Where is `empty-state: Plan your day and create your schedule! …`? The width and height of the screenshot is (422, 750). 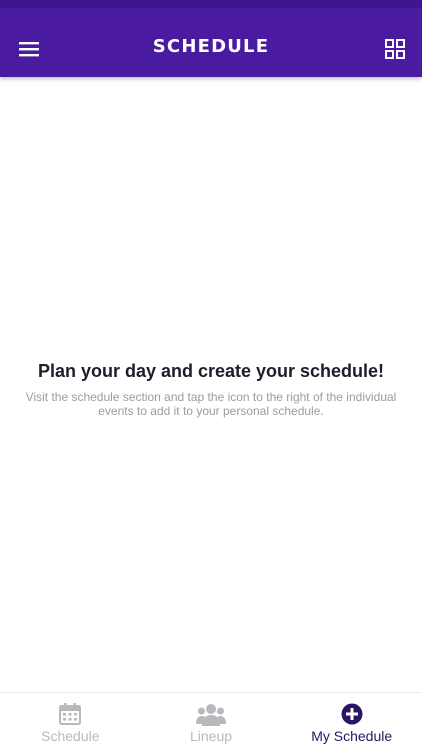 empty-state: Plan your day and create your schedule! … is located at coordinates (211, 388).